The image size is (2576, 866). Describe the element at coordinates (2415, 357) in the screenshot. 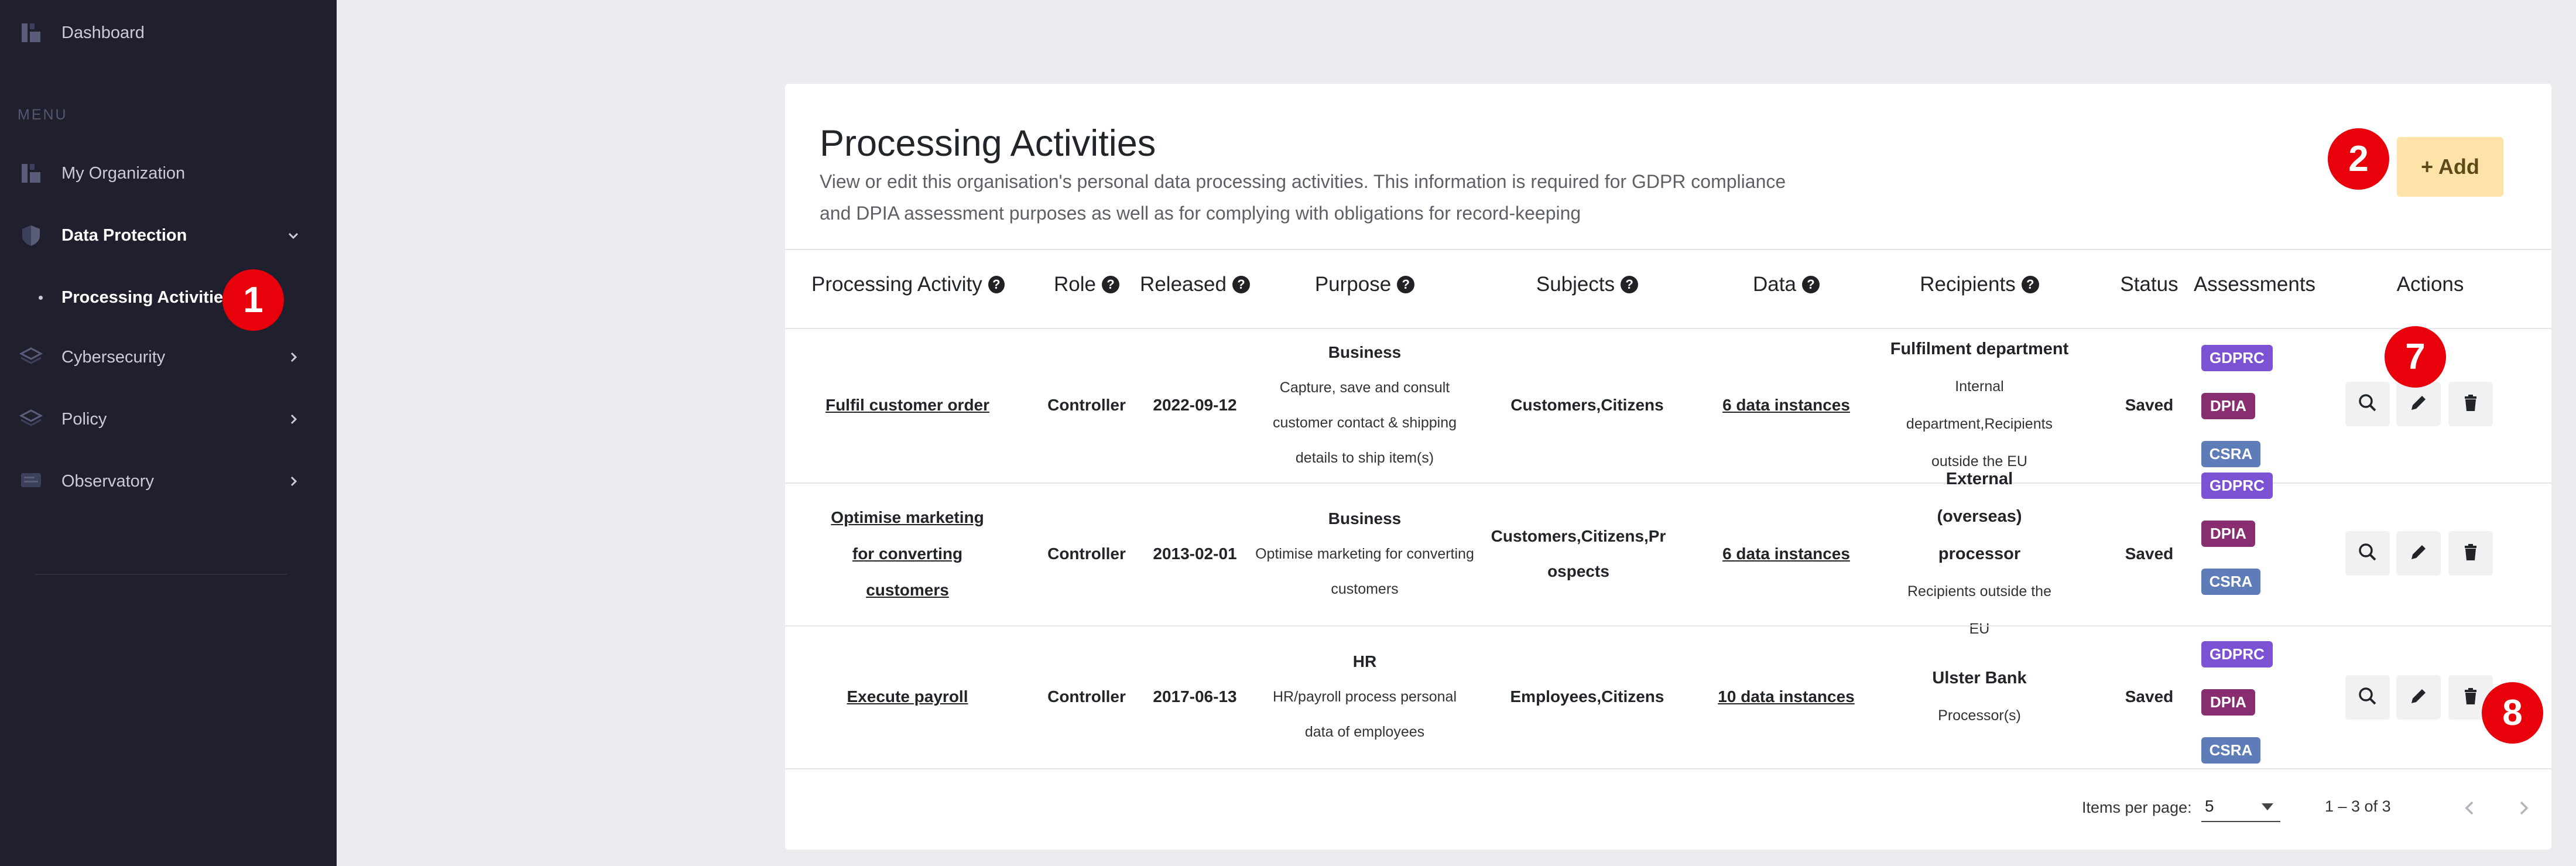

I see `step-badge-7: 7` at that location.